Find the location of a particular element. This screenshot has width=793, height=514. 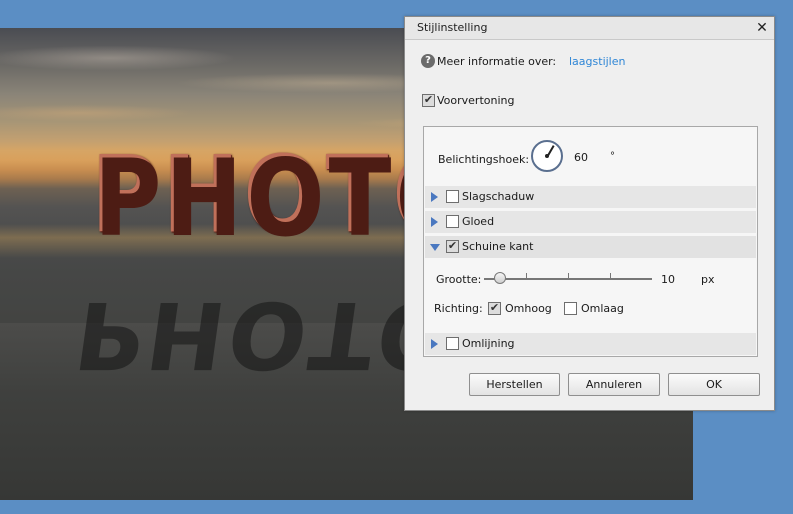

direction-down-checkbox is located at coordinates (570, 308).